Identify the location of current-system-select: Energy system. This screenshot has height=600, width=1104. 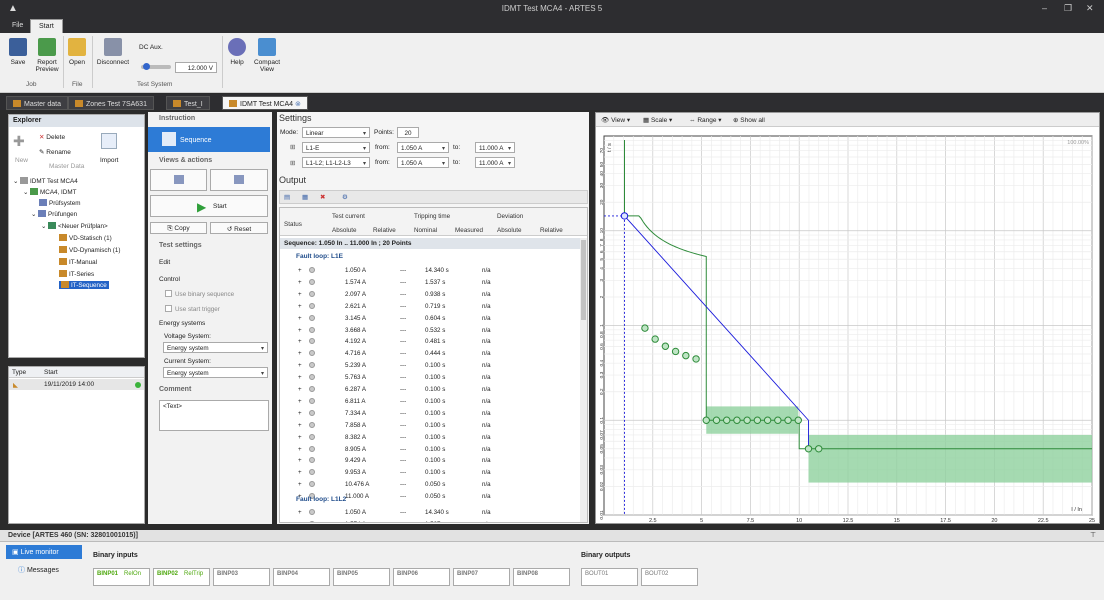
(215, 372).